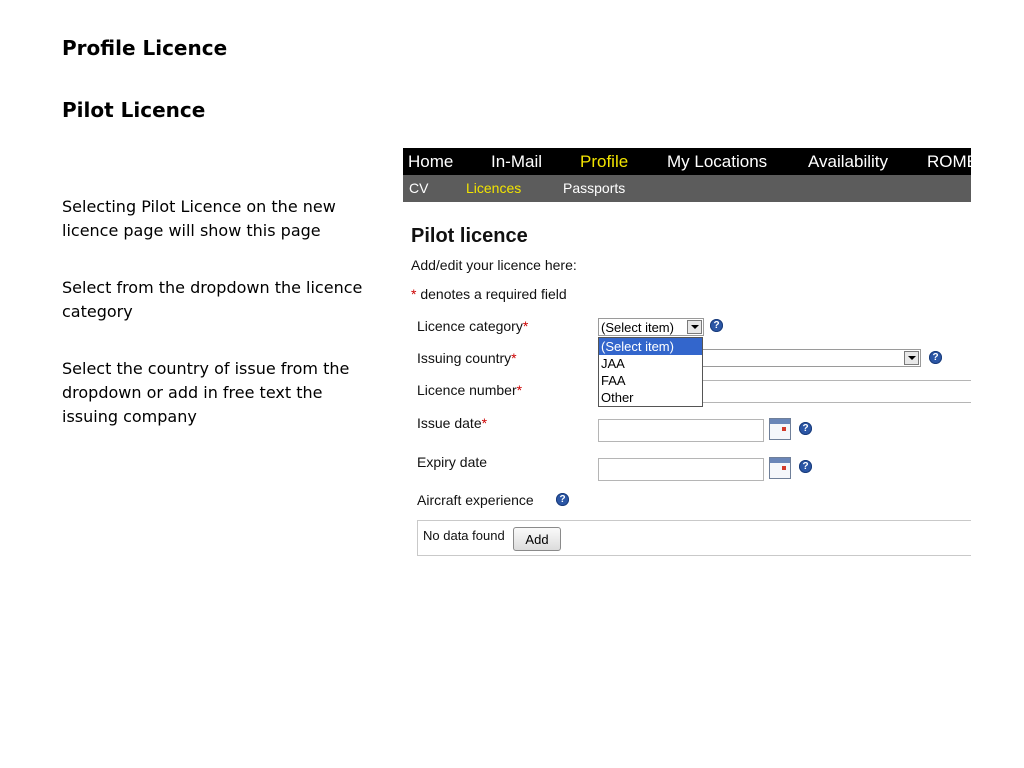  What do you see at coordinates (516, 162) in the screenshot?
I see `nav-in-mail: In-Mail` at bounding box center [516, 162].